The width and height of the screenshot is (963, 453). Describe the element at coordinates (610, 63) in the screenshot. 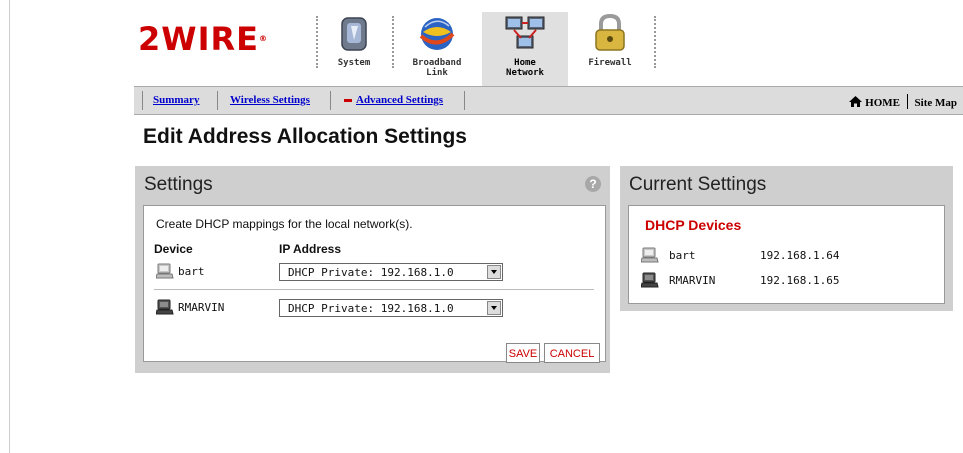

I see `tab-firewall-label: Firewall` at that location.